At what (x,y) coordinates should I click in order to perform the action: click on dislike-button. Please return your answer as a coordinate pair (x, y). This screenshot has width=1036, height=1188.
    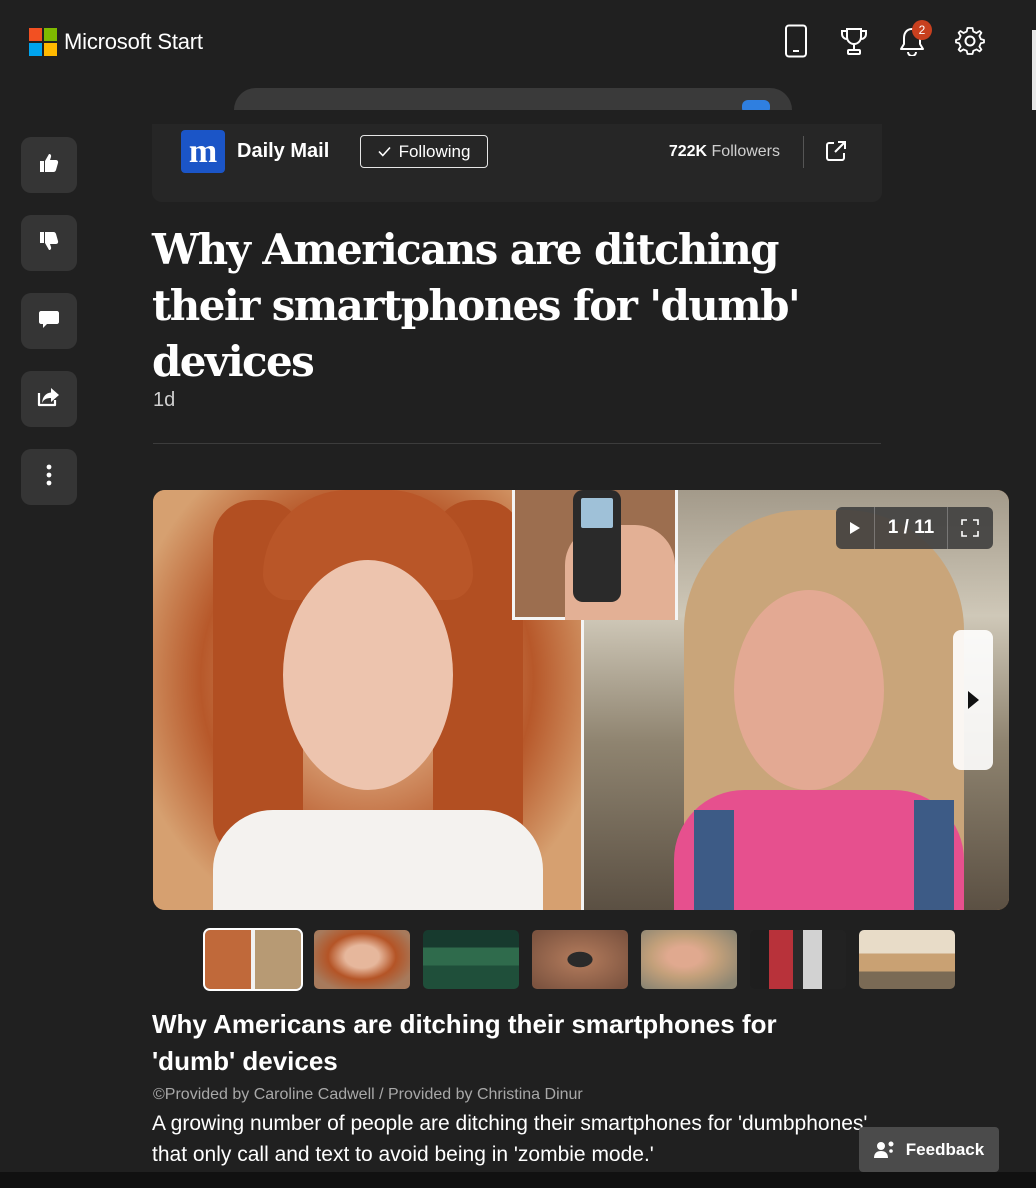
    Looking at the image, I should click on (49, 243).